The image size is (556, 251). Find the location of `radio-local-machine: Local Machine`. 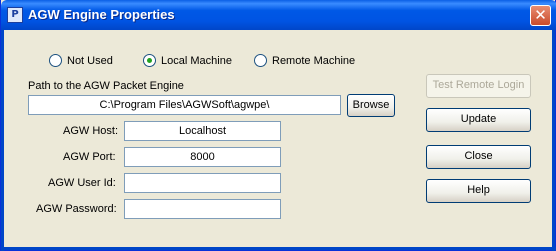

radio-local-machine: Local Machine is located at coordinates (187, 60).